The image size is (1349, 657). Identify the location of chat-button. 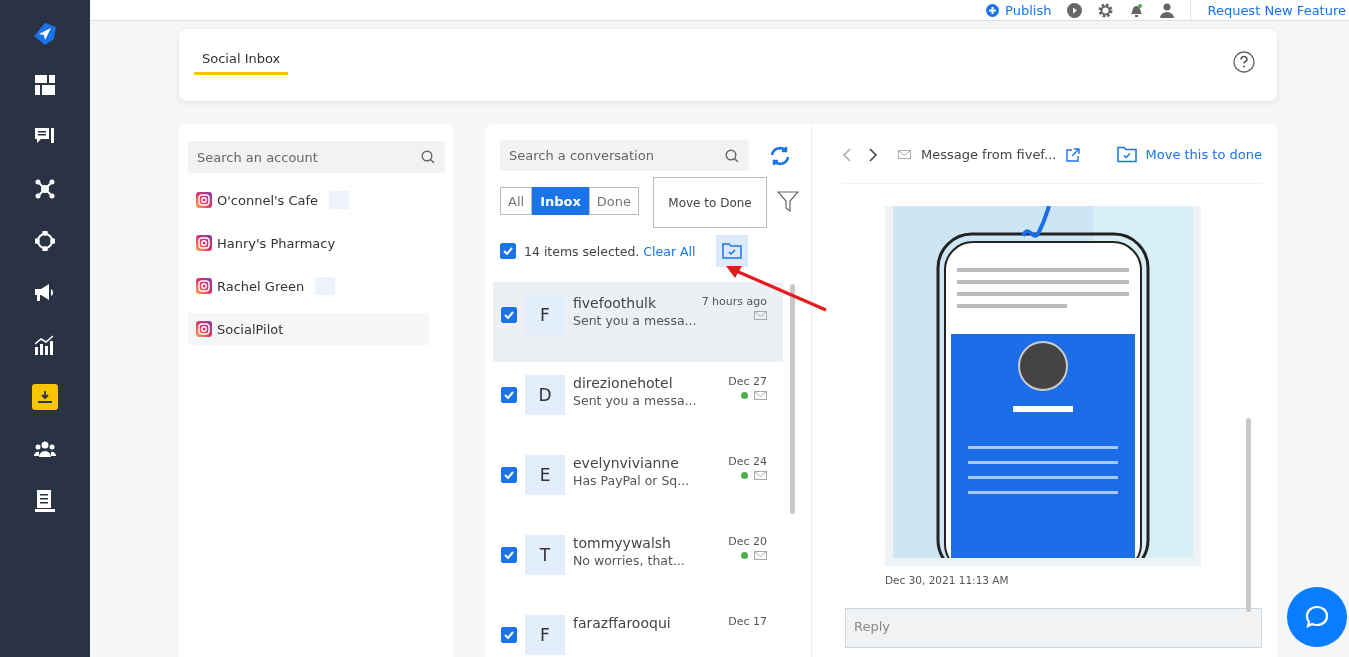
(1317, 617).